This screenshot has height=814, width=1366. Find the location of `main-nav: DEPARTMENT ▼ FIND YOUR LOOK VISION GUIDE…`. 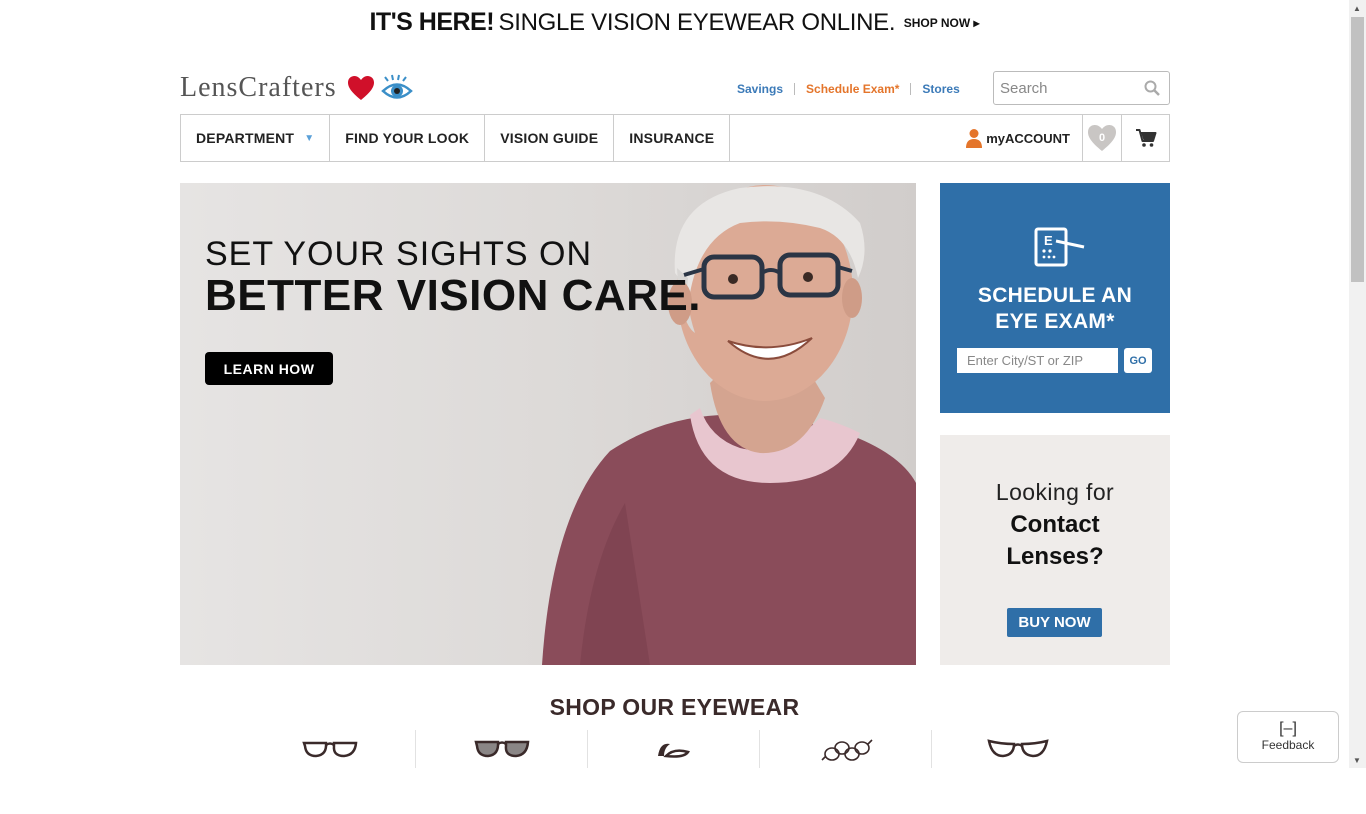

main-nav: DEPARTMENT ▼ FIND YOUR LOOK VISION GUIDE… is located at coordinates (675, 138).